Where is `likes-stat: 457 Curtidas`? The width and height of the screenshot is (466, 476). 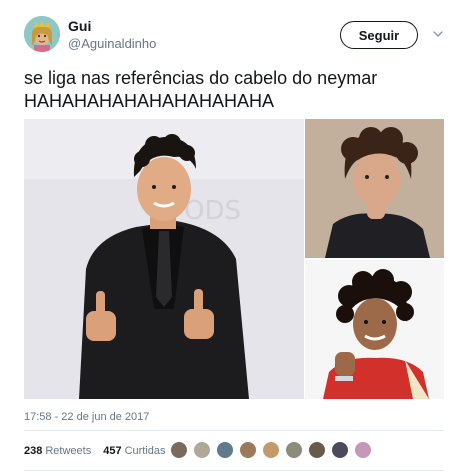 likes-stat: 457 Curtidas is located at coordinates (134, 451).